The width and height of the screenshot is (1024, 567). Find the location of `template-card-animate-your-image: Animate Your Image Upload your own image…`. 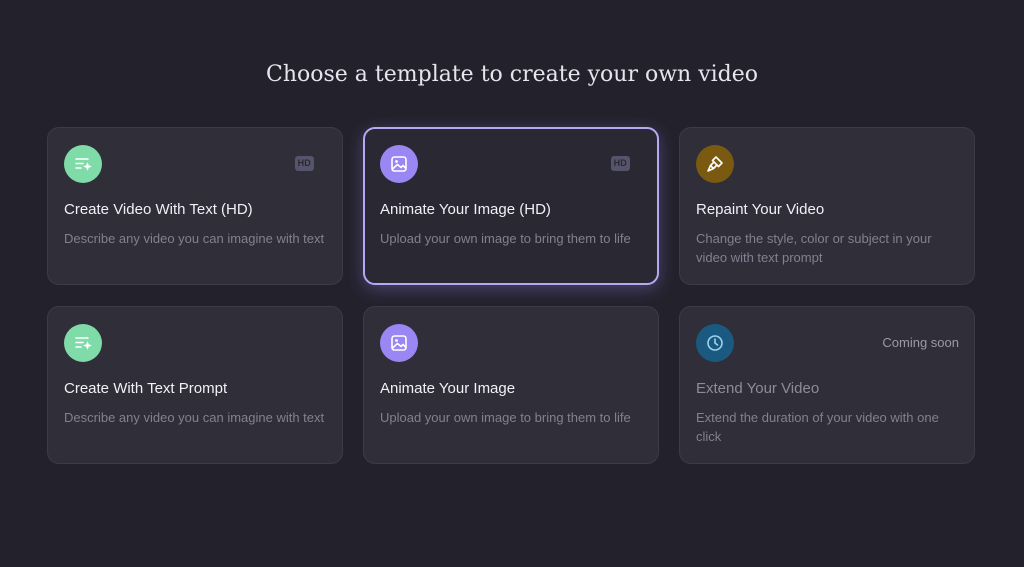

template-card-animate-your-image: Animate Your Image Upload your own image… is located at coordinates (511, 385).